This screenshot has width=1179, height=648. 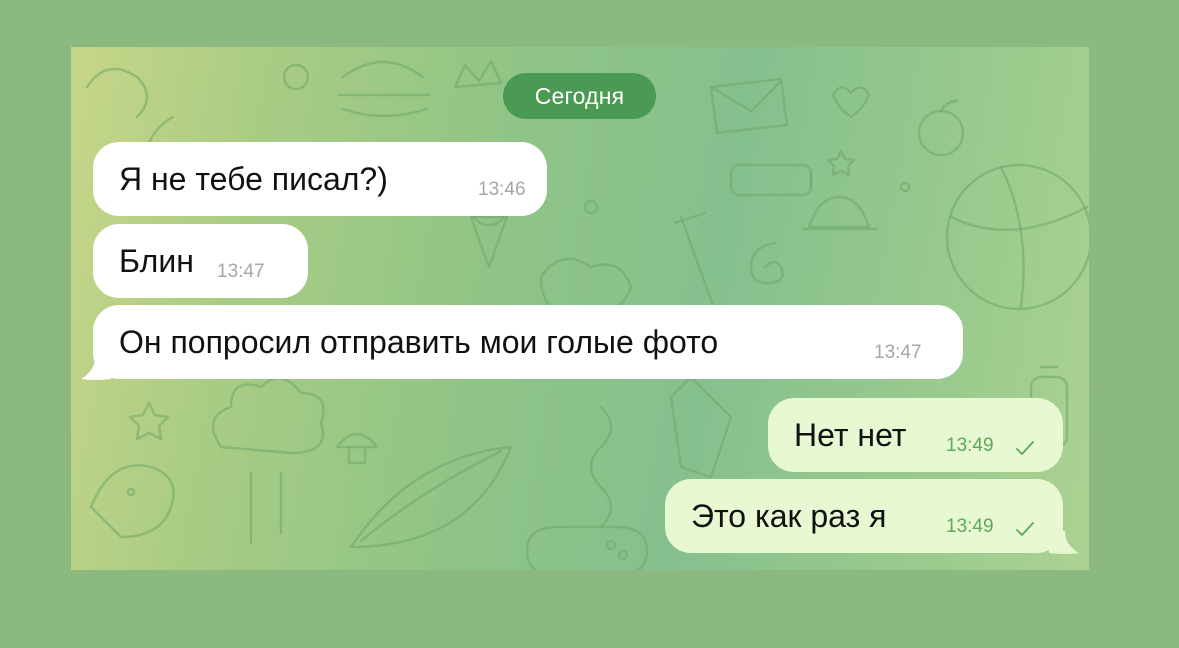 I want to click on message-text: Я не тебе писал?), so click(x=253, y=179).